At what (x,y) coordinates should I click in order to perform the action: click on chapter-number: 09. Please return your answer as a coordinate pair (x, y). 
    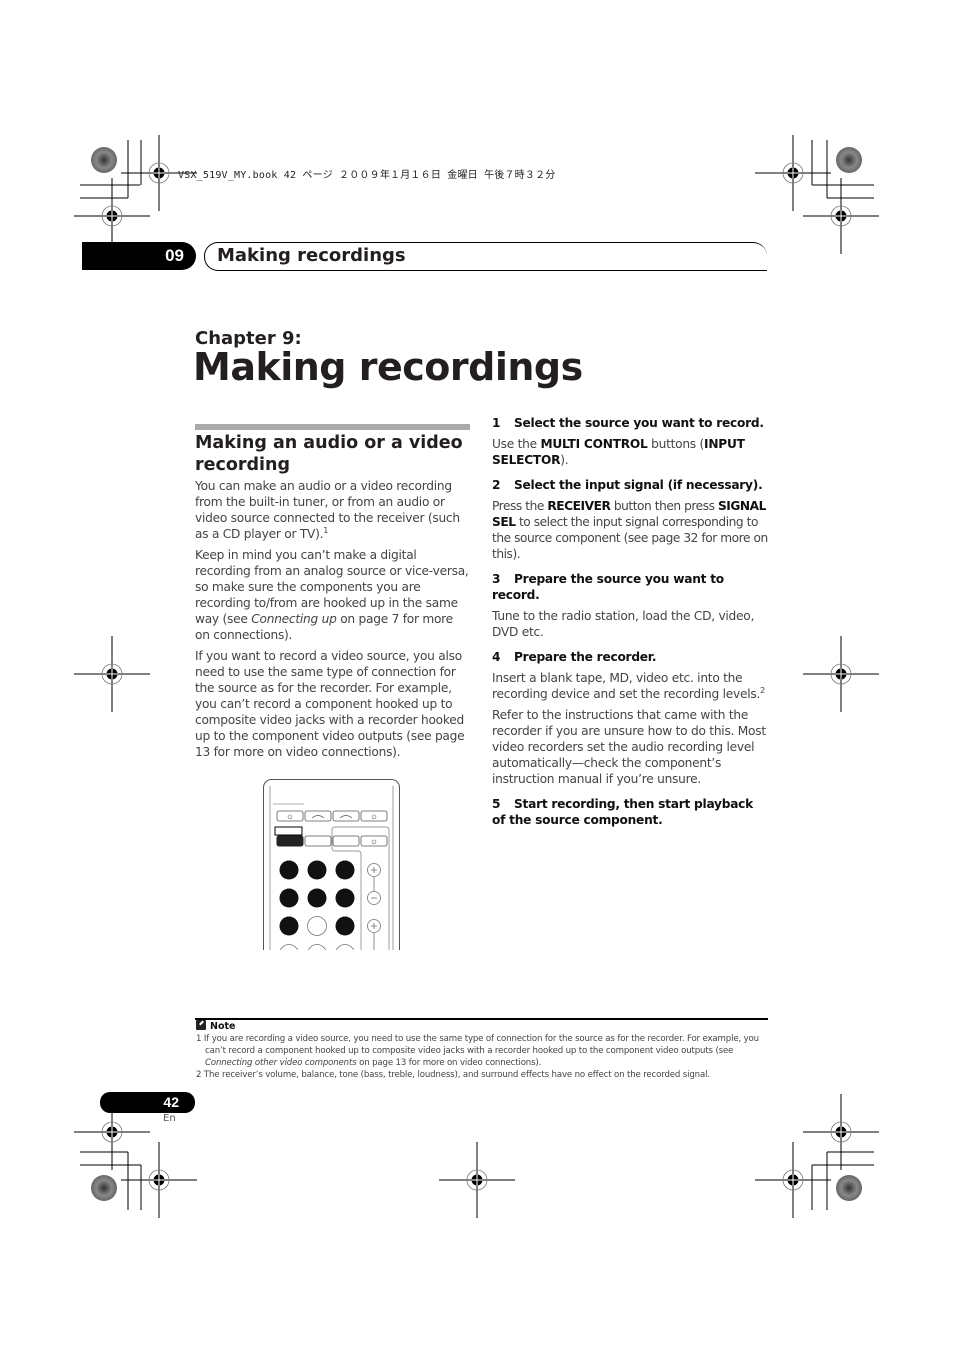
    Looking at the image, I should click on (174, 255).